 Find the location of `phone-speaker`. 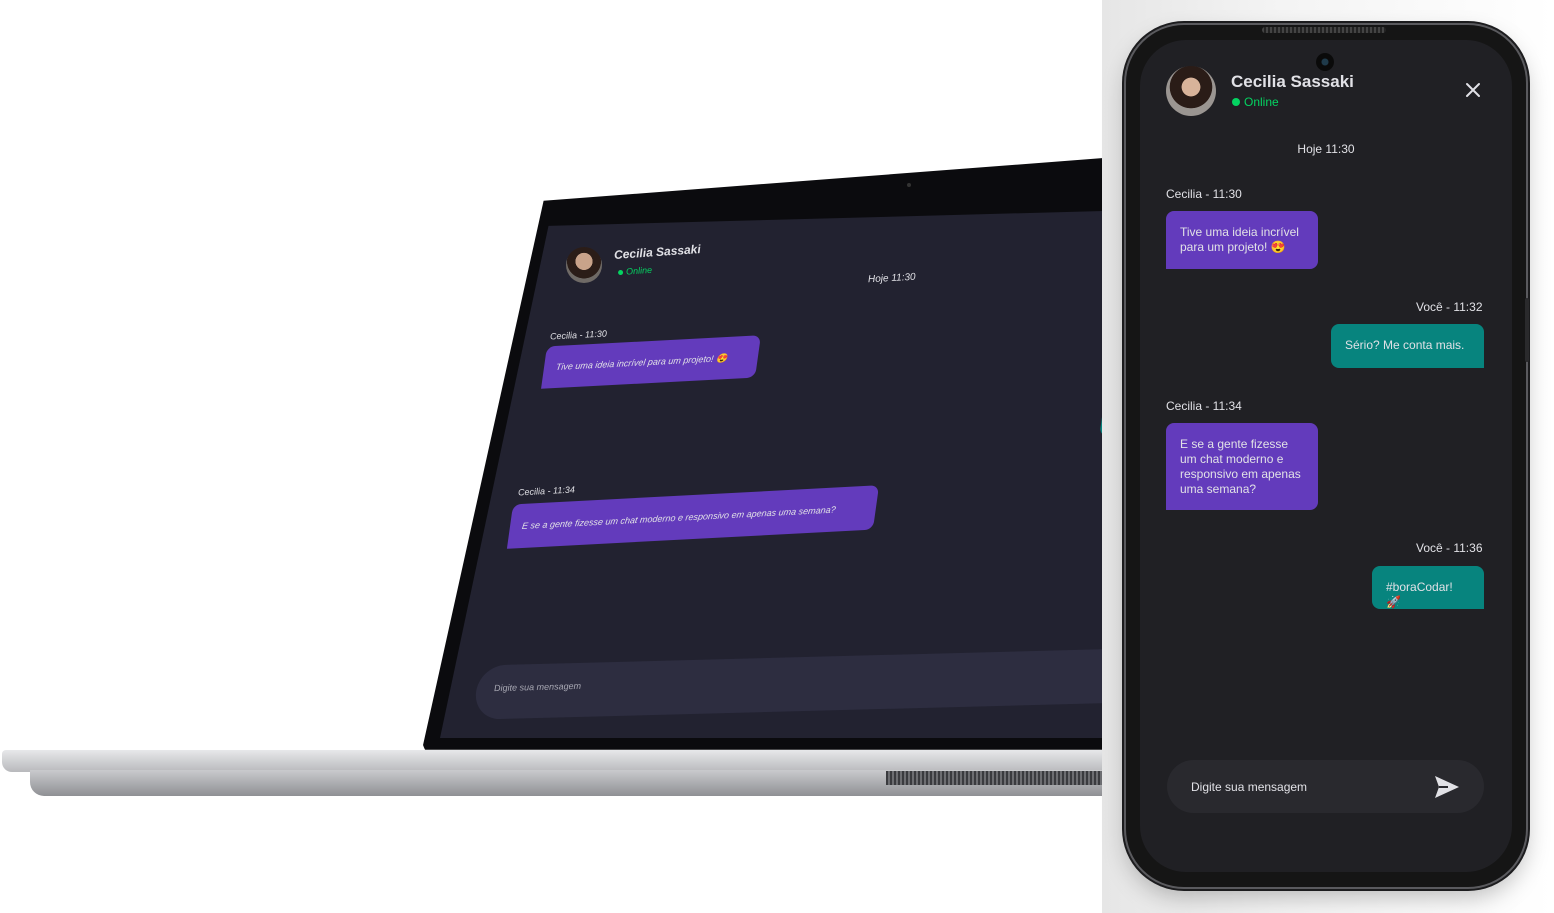

phone-speaker is located at coordinates (1324, 30).